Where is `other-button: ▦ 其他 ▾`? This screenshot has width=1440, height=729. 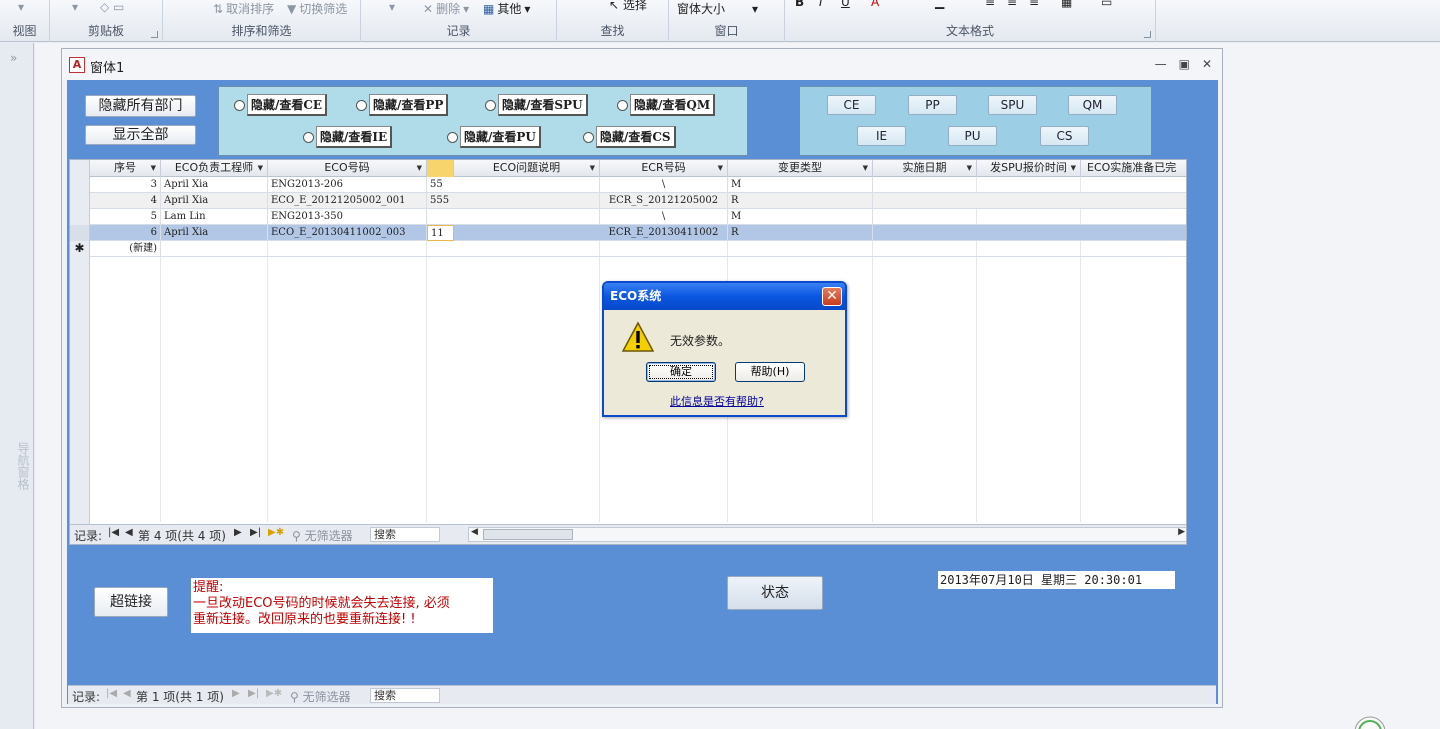 other-button: ▦ 其他 ▾ is located at coordinates (506, 8).